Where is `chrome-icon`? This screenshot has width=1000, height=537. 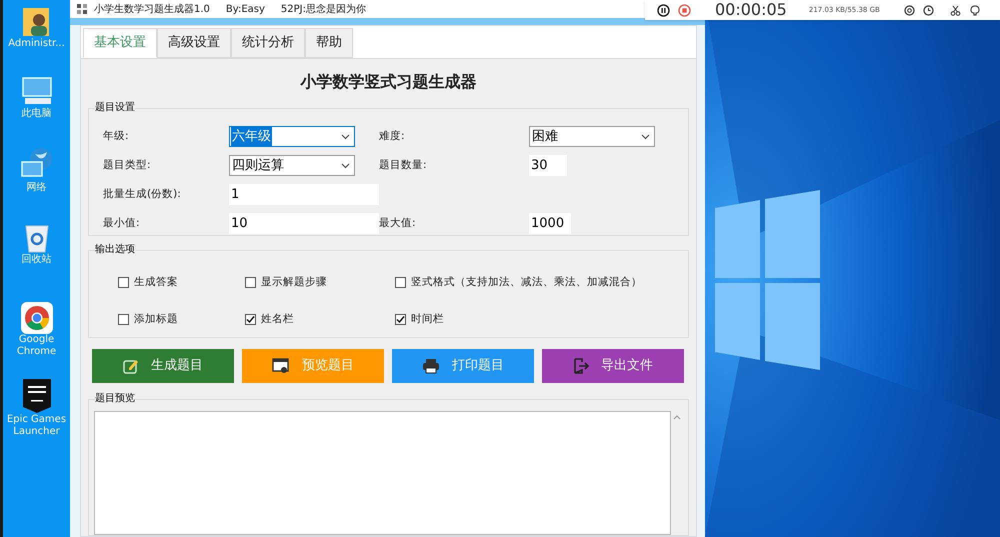
chrome-icon is located at coordinates (36, 318).